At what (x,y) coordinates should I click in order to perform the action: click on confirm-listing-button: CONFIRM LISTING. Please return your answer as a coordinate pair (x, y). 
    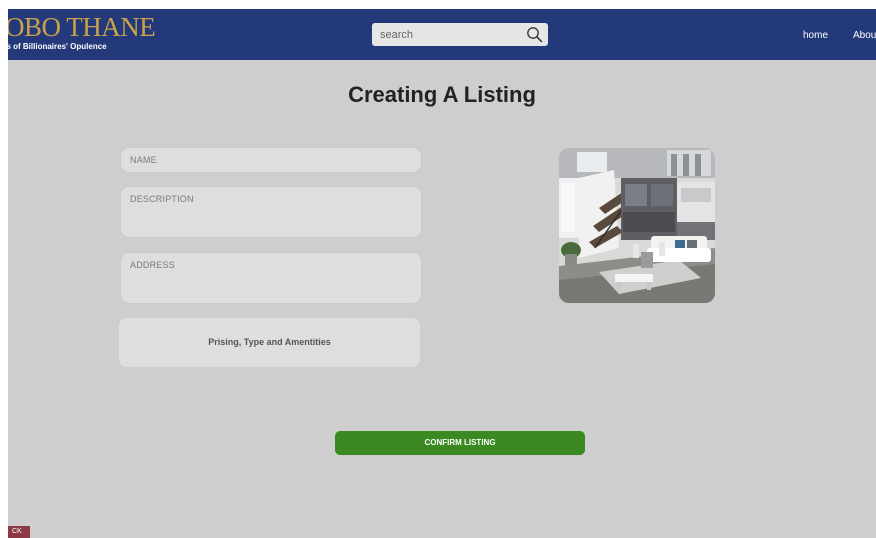
    Looking at the image, I should click on (460, 443).